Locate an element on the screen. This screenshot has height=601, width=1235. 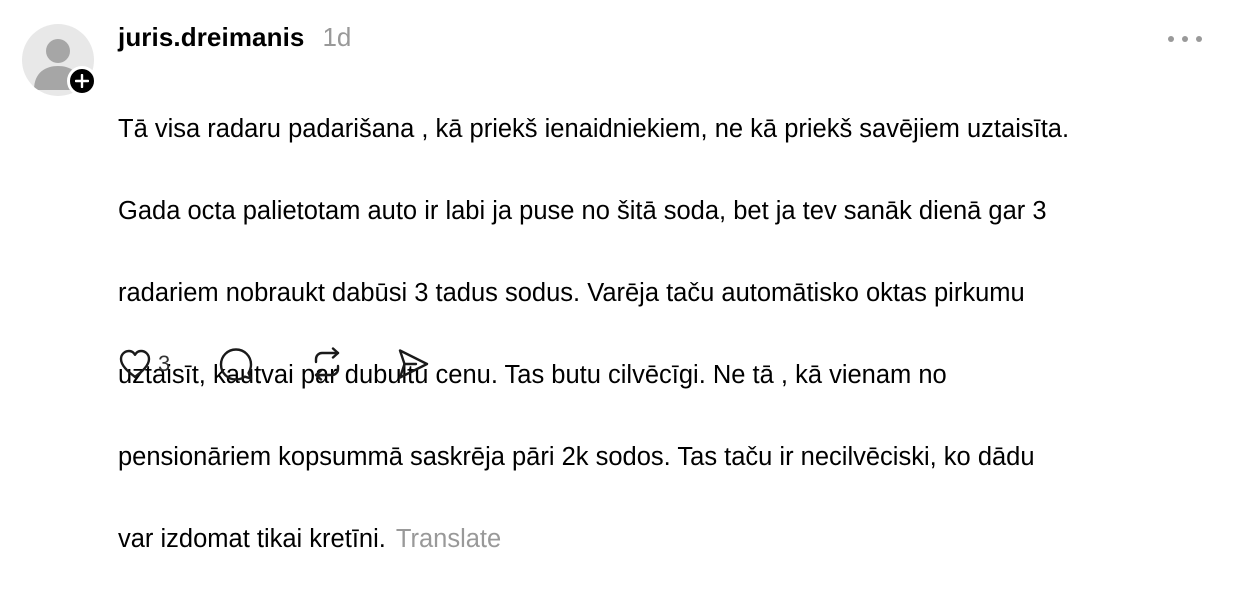
more-horizontal-icon is located at coordinates (1185, 39).